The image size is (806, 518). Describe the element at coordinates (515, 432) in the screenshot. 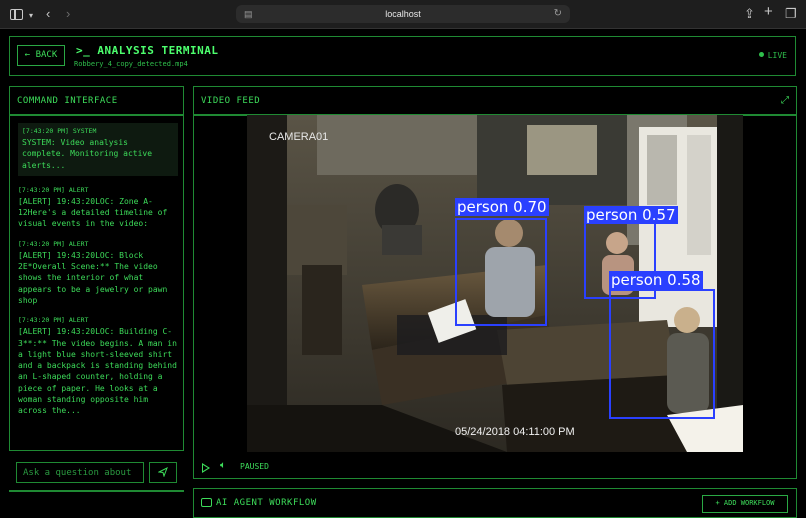

I see `video-timestamp: 05/24/2018 04:11:00 PM` at that location.